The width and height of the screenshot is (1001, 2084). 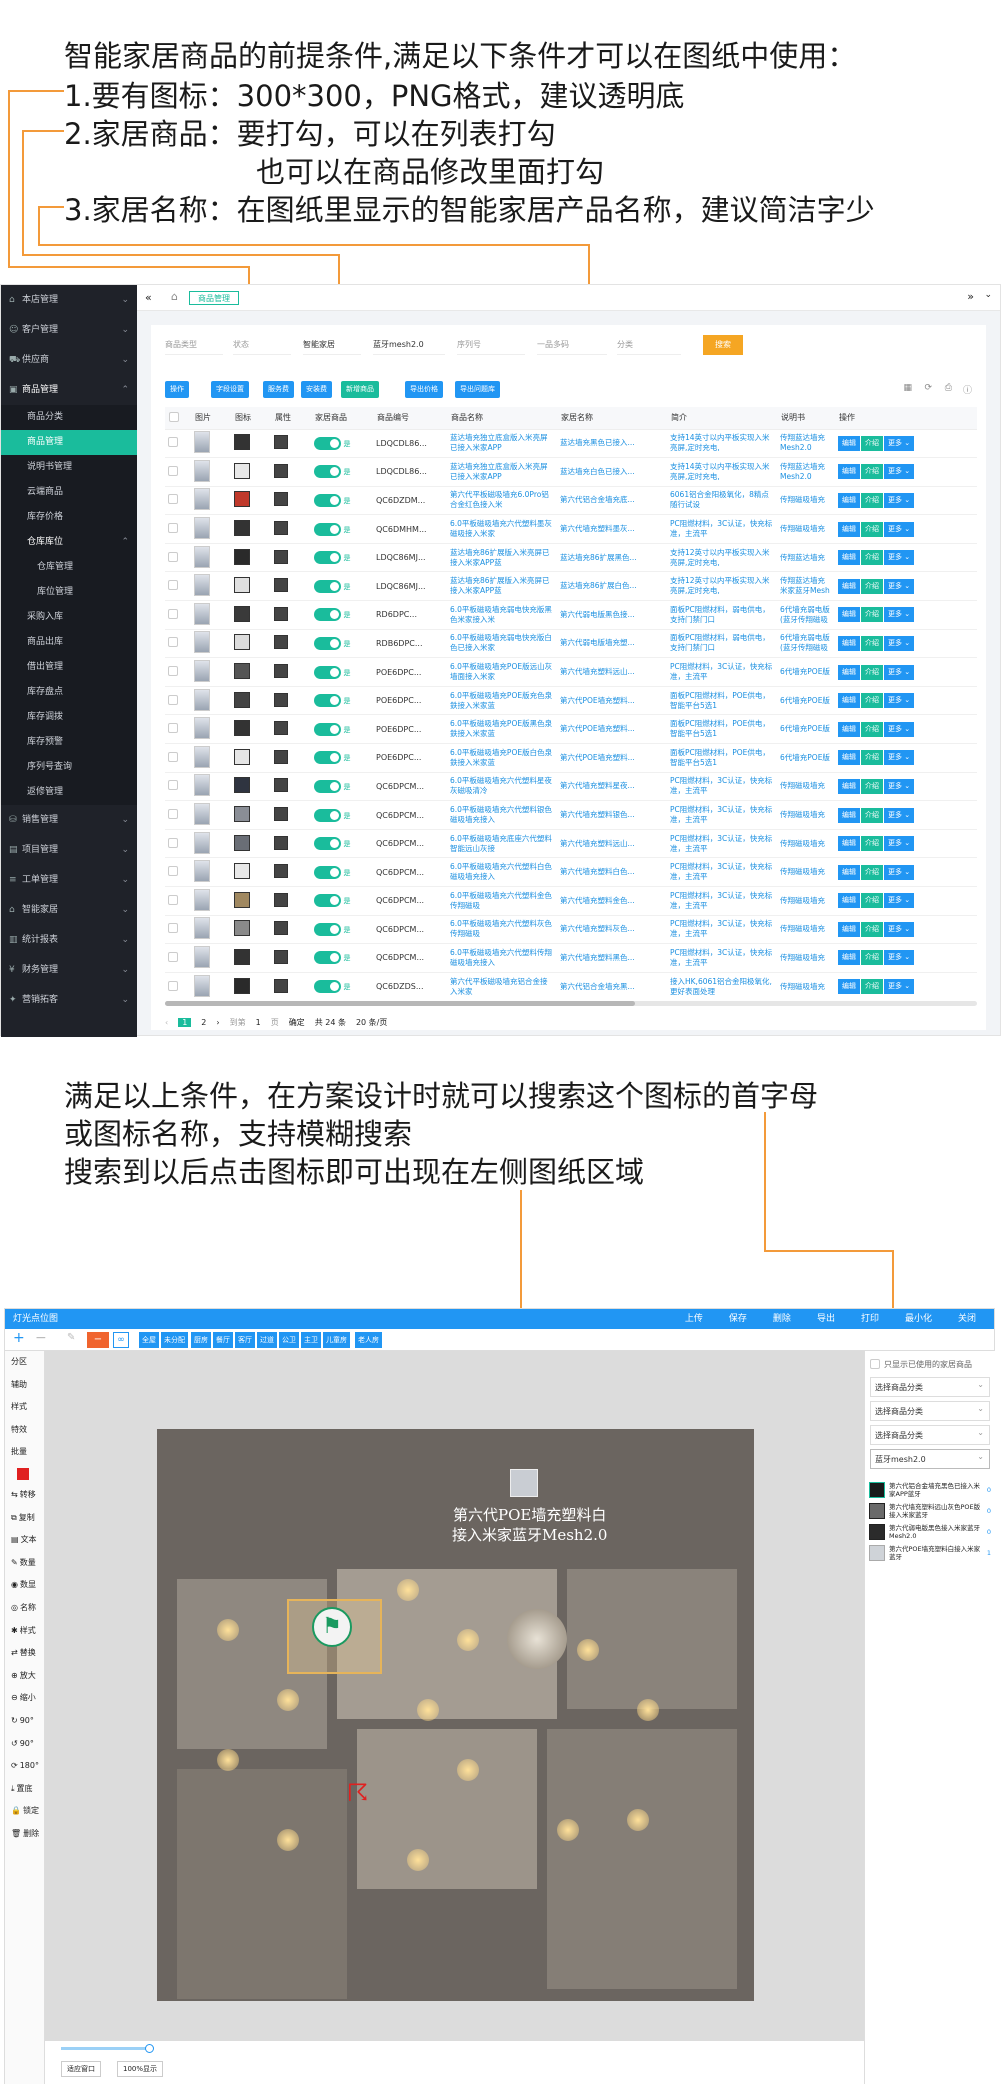 I want to click on left-tool-item: 批量, so click(x=24, y=1452).